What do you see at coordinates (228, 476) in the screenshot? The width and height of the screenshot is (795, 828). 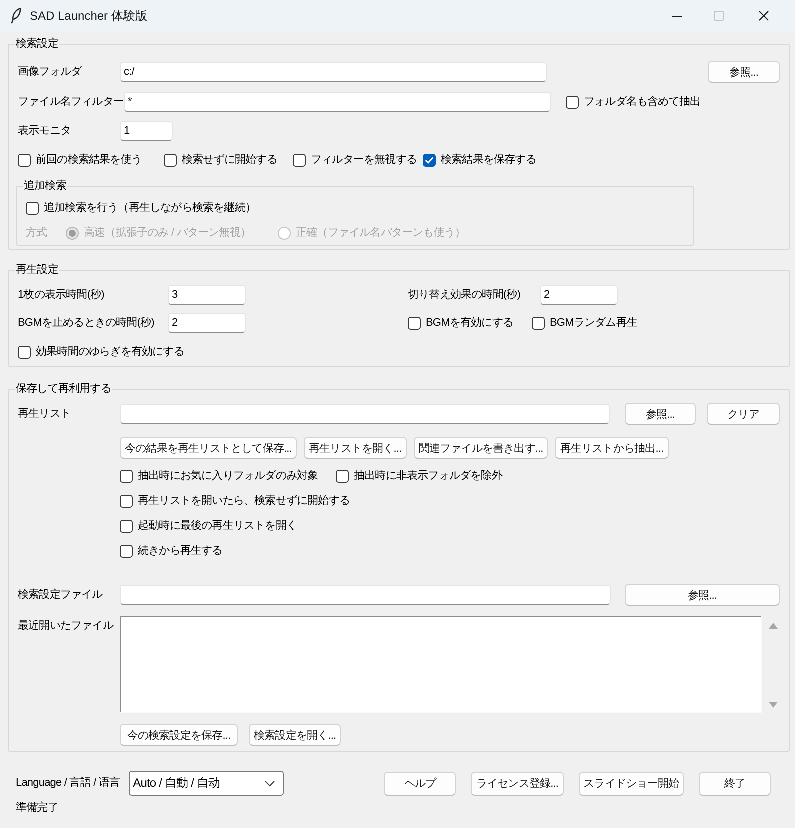 I see `checkbox-label: 抽出時にお気に入りフォルダのみ対象` at bounding box center [228, 476].